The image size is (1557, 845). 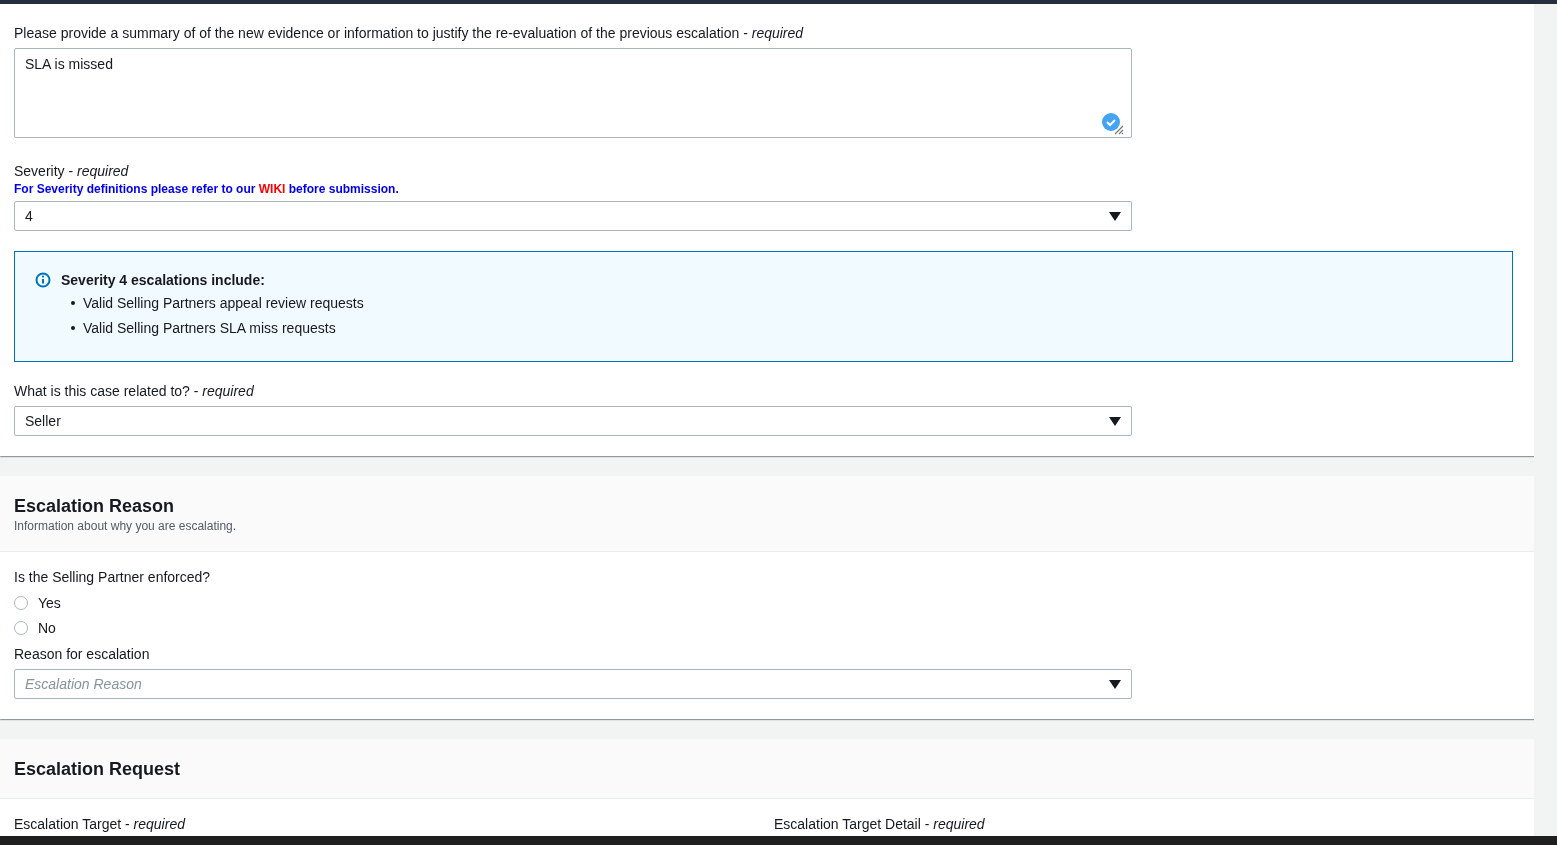 What do you see at coordinates (573, 93) in the screenshot?
I see `summary-textarea: SLA is missed` at bounding box center [573, 93].